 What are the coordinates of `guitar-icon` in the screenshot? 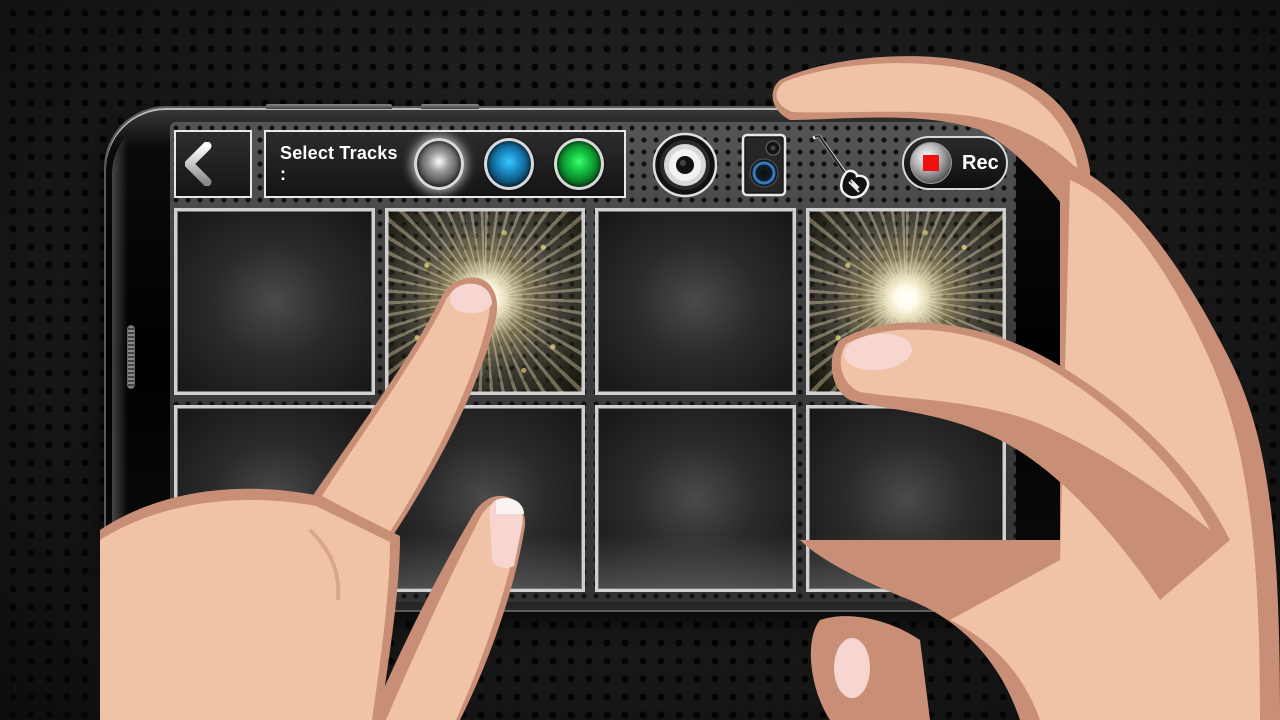 It's located at (841, 166).